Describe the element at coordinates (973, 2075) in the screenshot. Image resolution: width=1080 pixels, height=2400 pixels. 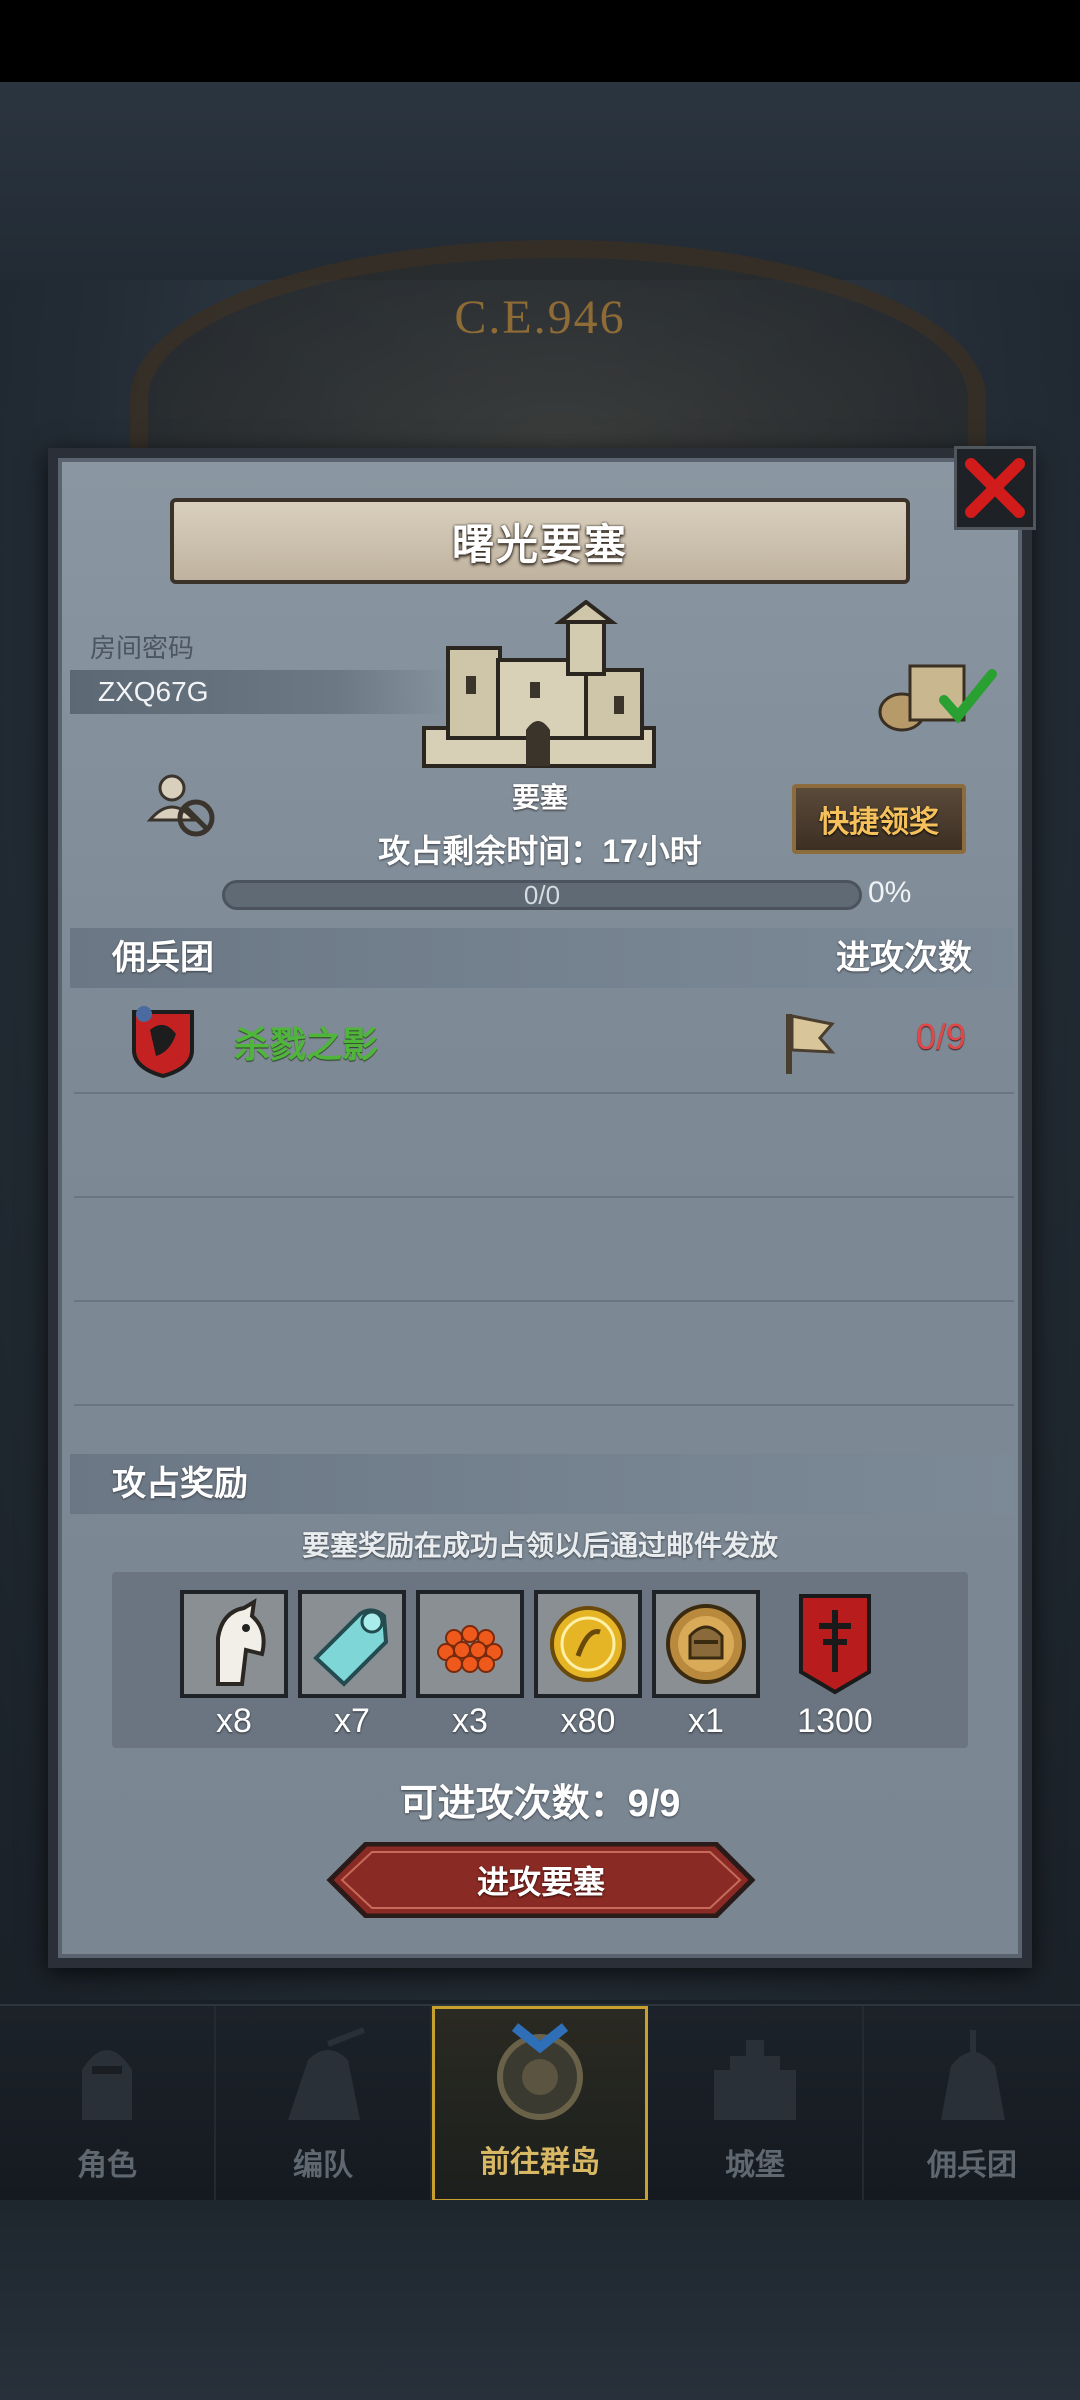
I see `mercenary-icon` at that location.